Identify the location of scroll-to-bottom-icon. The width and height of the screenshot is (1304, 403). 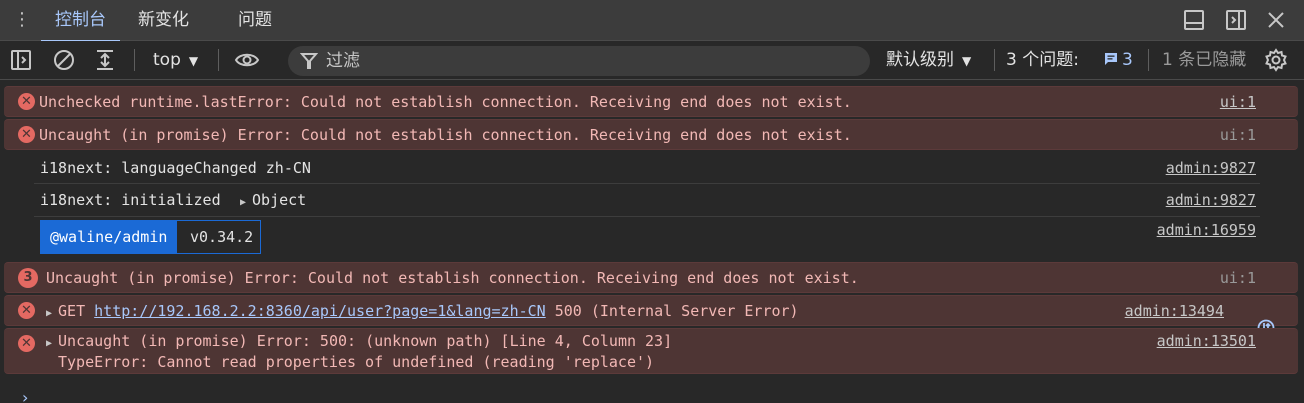
(105, 60).